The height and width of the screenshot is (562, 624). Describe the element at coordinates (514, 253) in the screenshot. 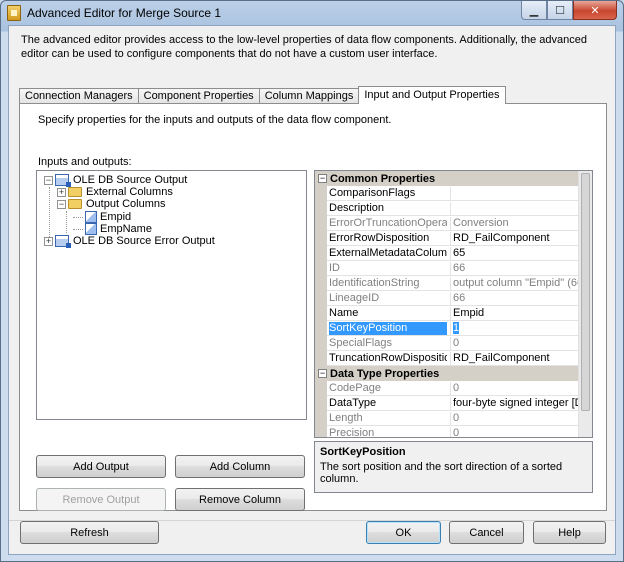

I see `property-value: 65` at that location.